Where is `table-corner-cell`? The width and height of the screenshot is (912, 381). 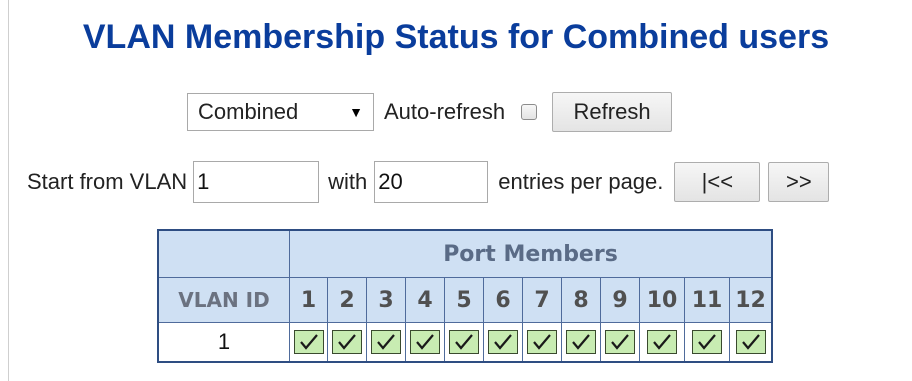
table-corner-cell is located at coordinates (224, 254).